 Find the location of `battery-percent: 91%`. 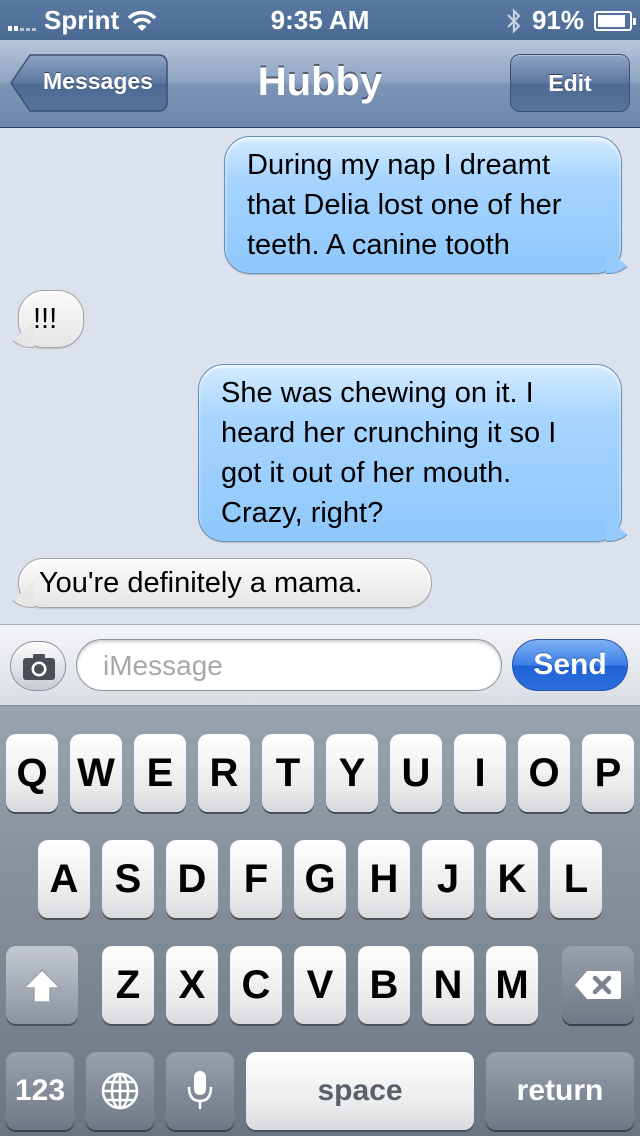

battery-percent: 91% is located at coordinates (557, 20).